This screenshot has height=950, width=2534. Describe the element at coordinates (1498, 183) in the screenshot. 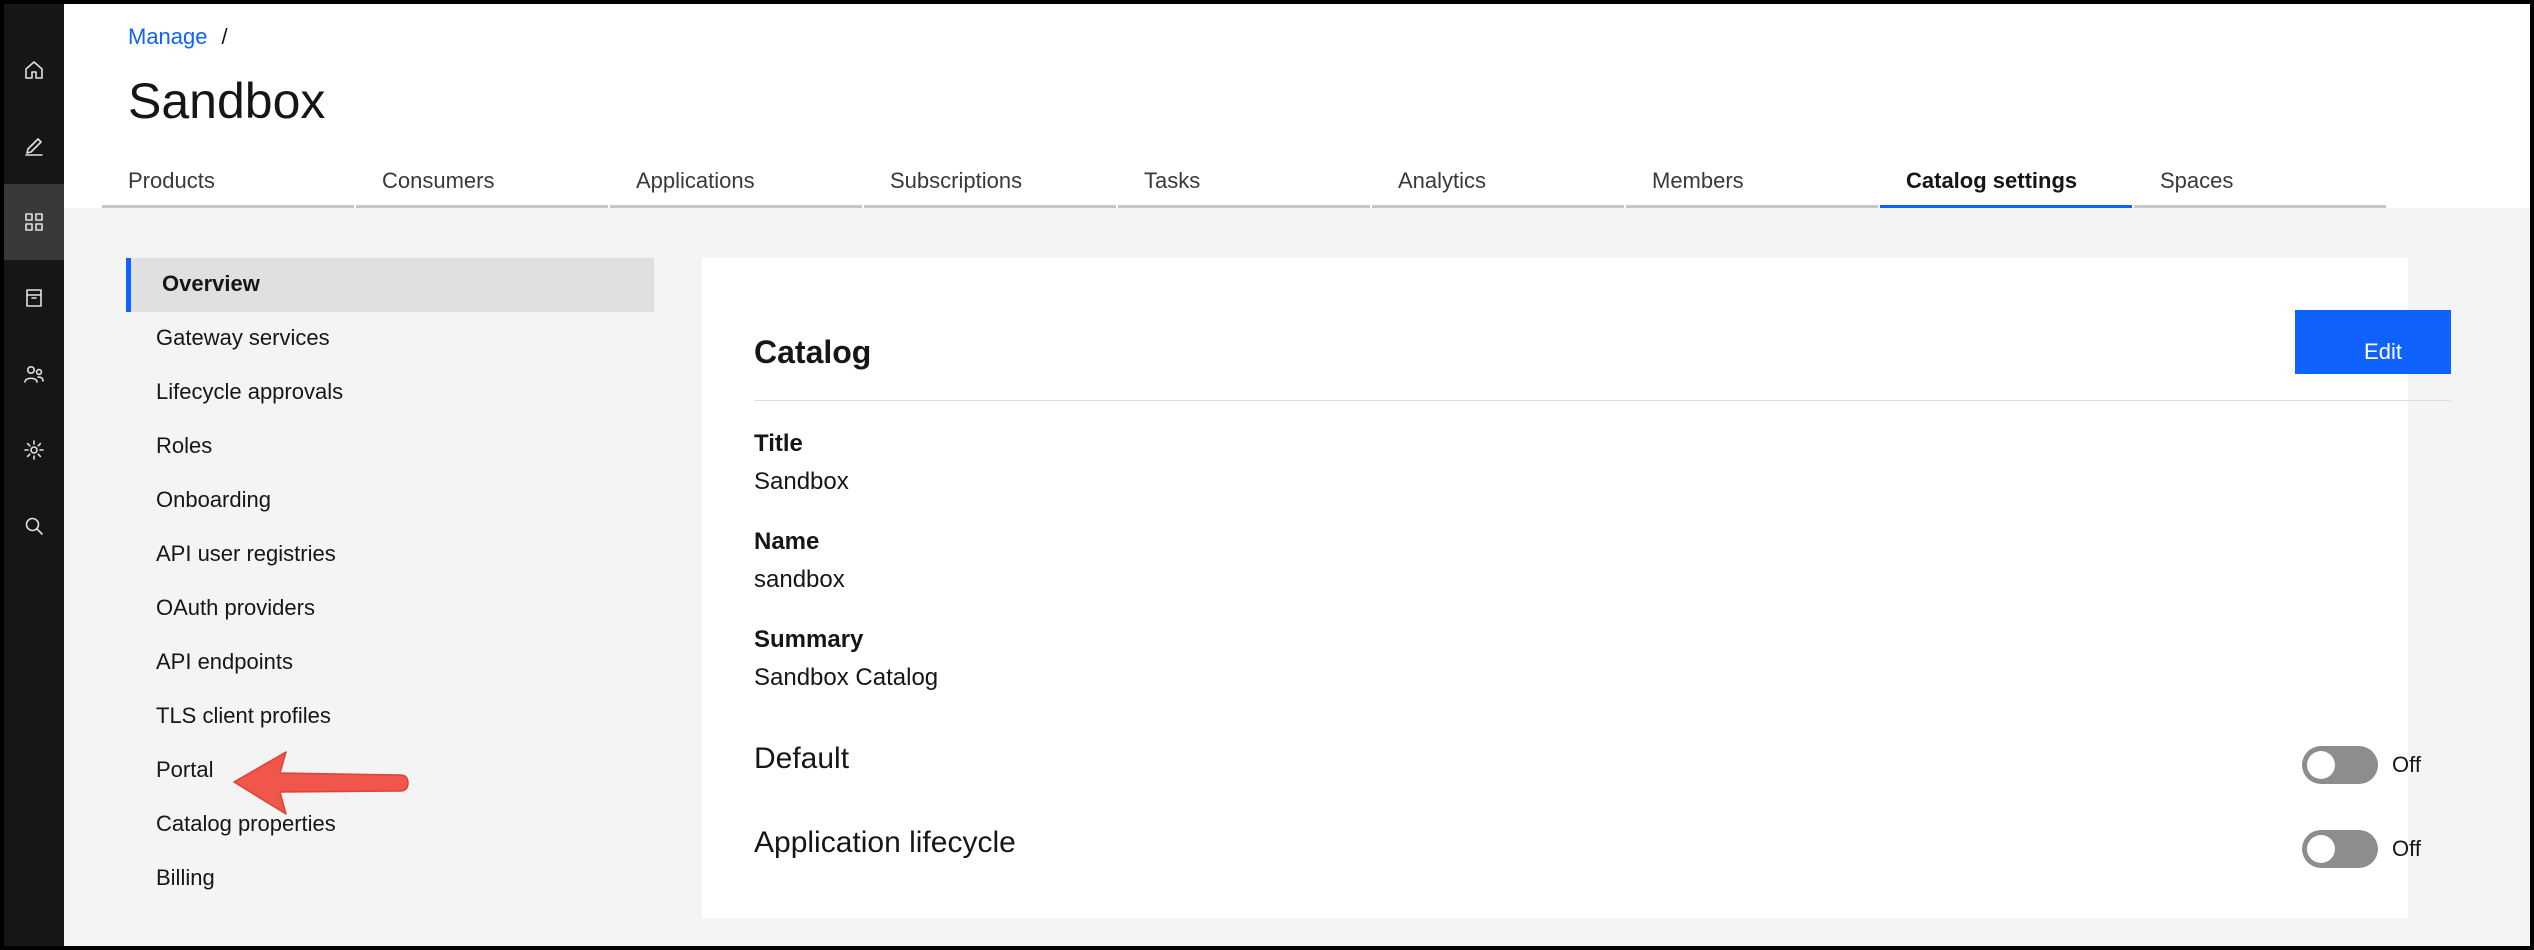

I see `tab-analytics: Analytics` at that location.